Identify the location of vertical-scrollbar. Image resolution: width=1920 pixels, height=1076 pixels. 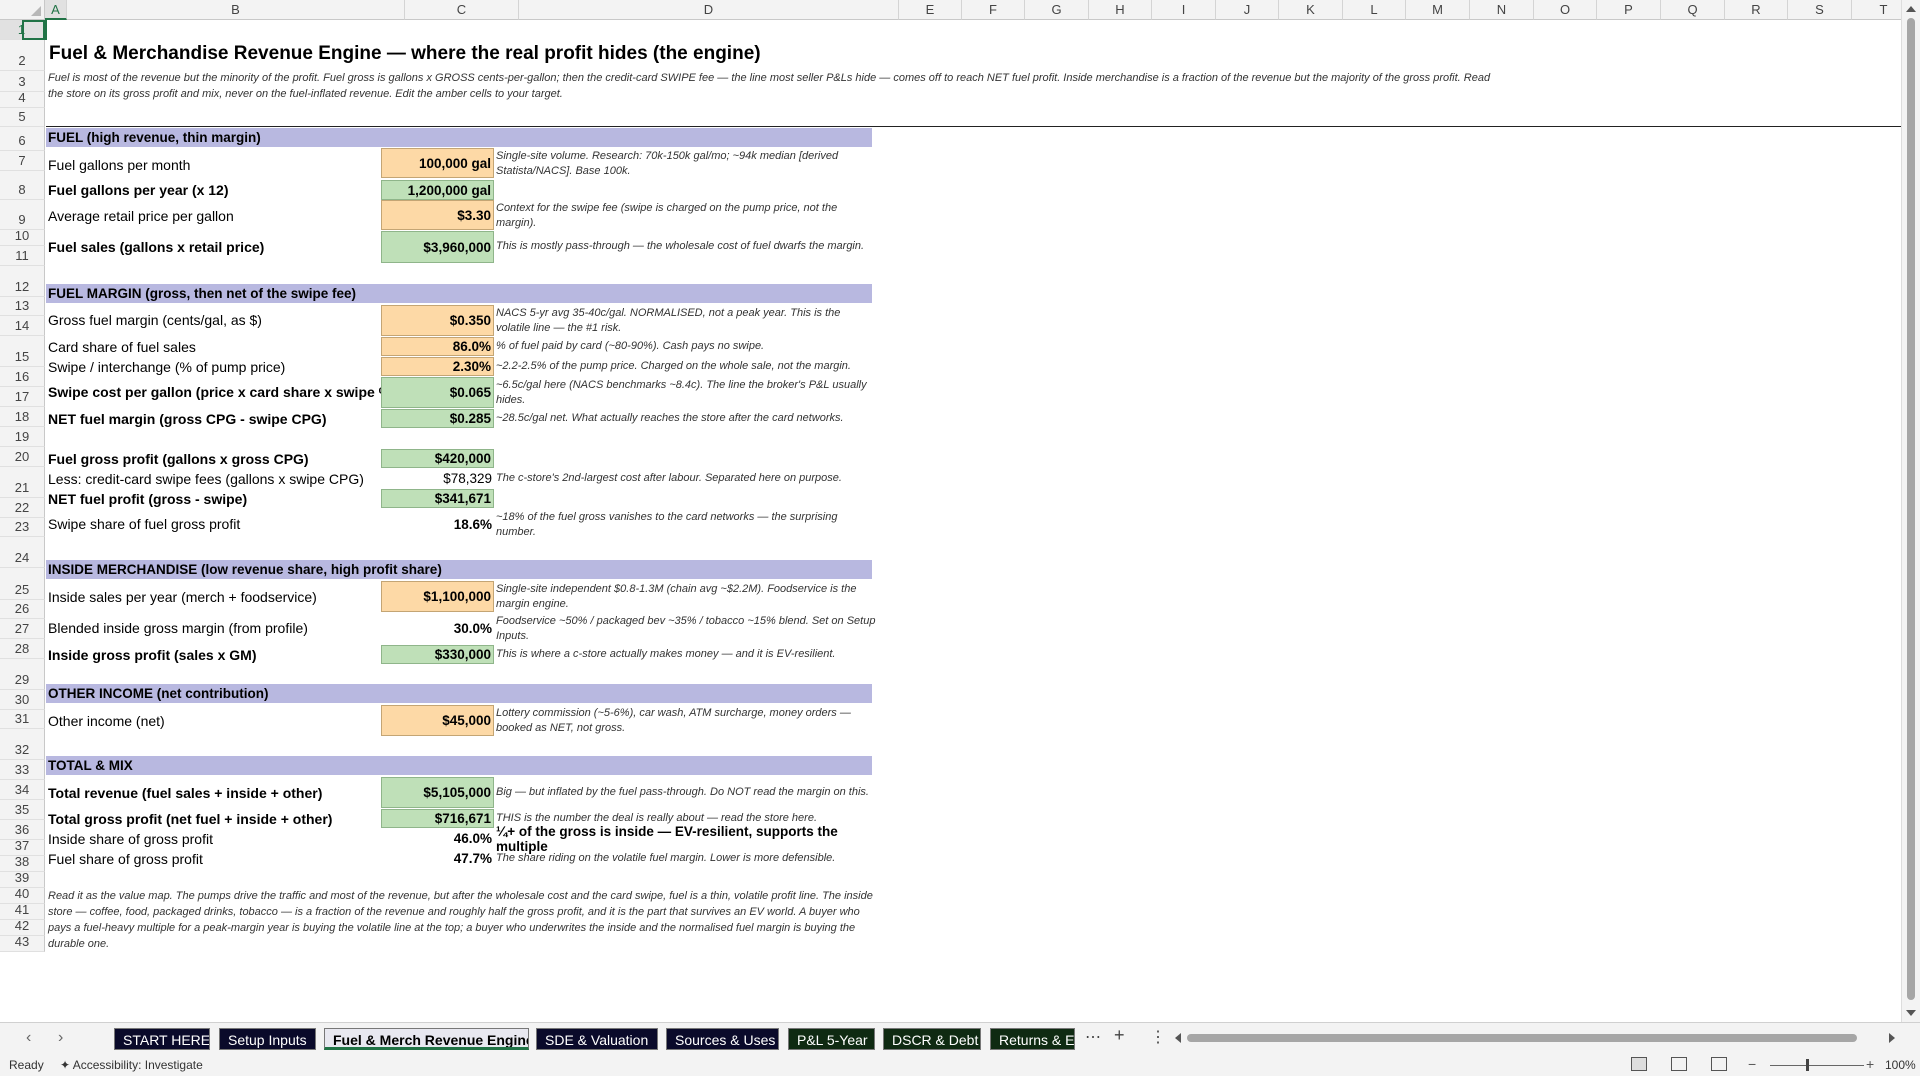
(1910, 511).